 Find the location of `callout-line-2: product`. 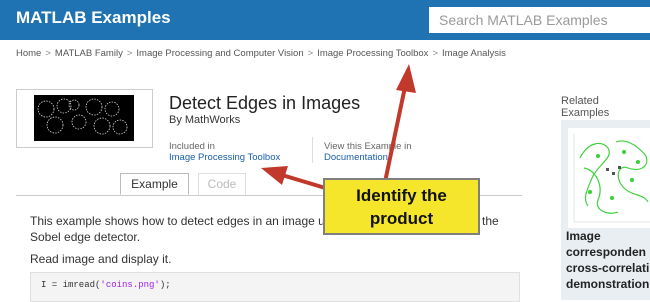

callout-line-2: product is located at coordinates (401, 218).